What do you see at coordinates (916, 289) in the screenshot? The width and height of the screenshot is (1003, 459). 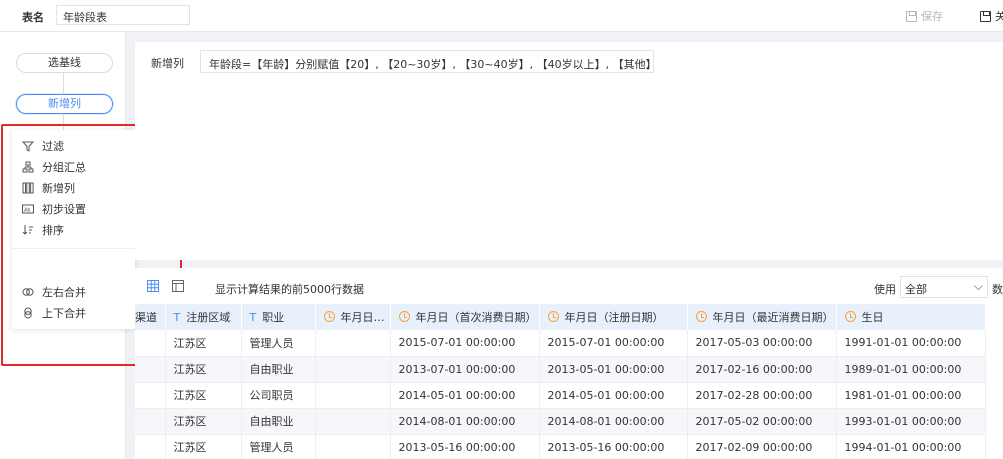 I see `use-select-value: 全部` at bounding box center [916, 289].